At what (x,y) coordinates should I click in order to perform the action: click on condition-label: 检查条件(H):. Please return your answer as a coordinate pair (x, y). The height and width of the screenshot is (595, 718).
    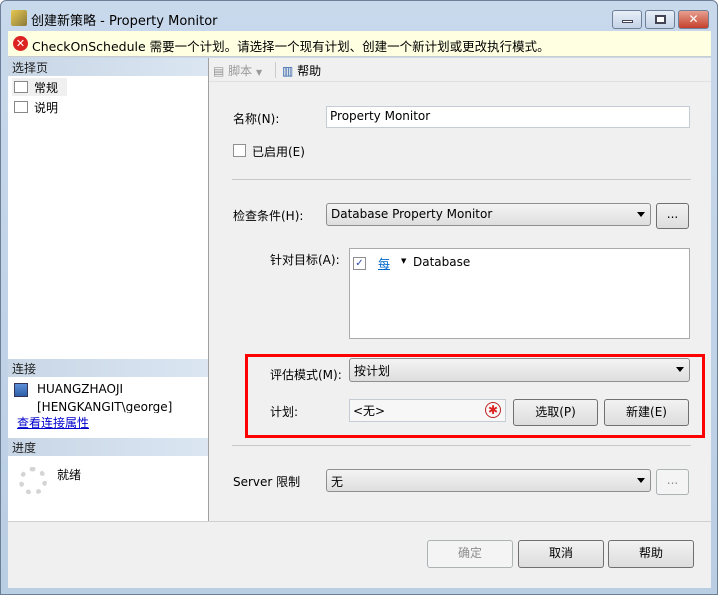
    Looking at the image, I should click on (268, 216).